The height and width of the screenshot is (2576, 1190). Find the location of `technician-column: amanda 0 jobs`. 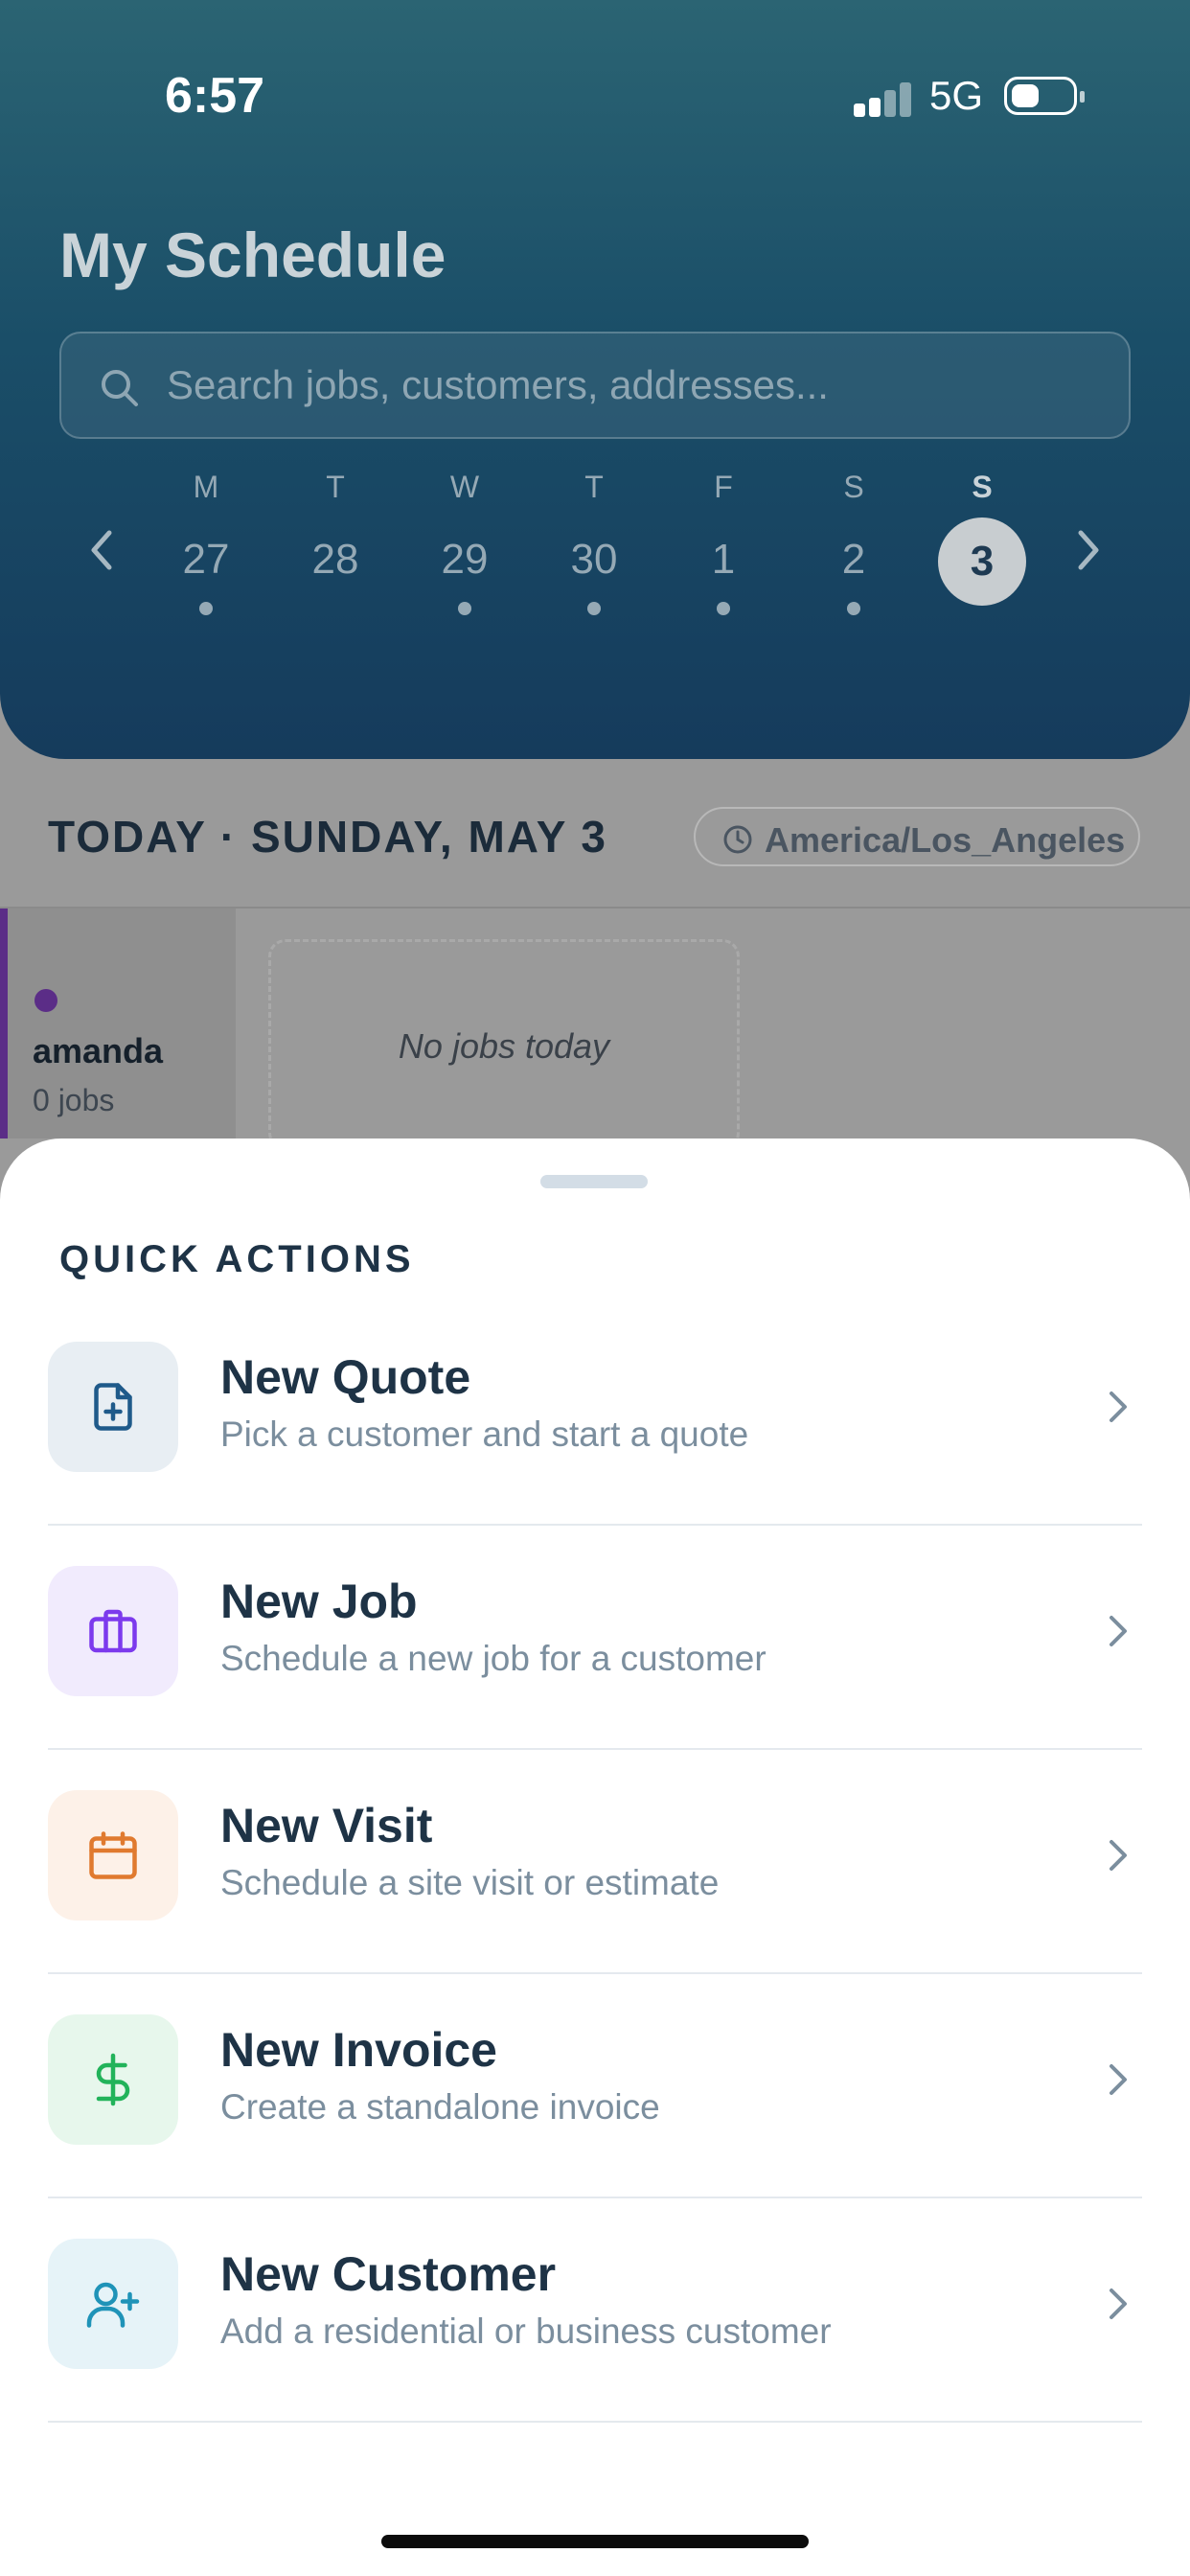

technician-column: amanda 0 jobs is located at coordinates (118, 1023).